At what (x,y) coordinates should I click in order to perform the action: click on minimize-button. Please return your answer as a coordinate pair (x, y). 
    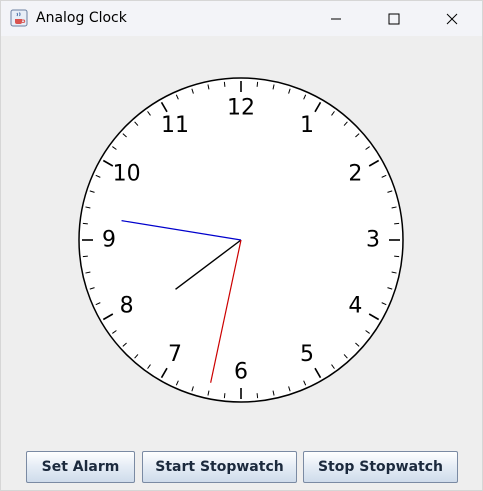
    Looking at the image, I should click on (336, 18).